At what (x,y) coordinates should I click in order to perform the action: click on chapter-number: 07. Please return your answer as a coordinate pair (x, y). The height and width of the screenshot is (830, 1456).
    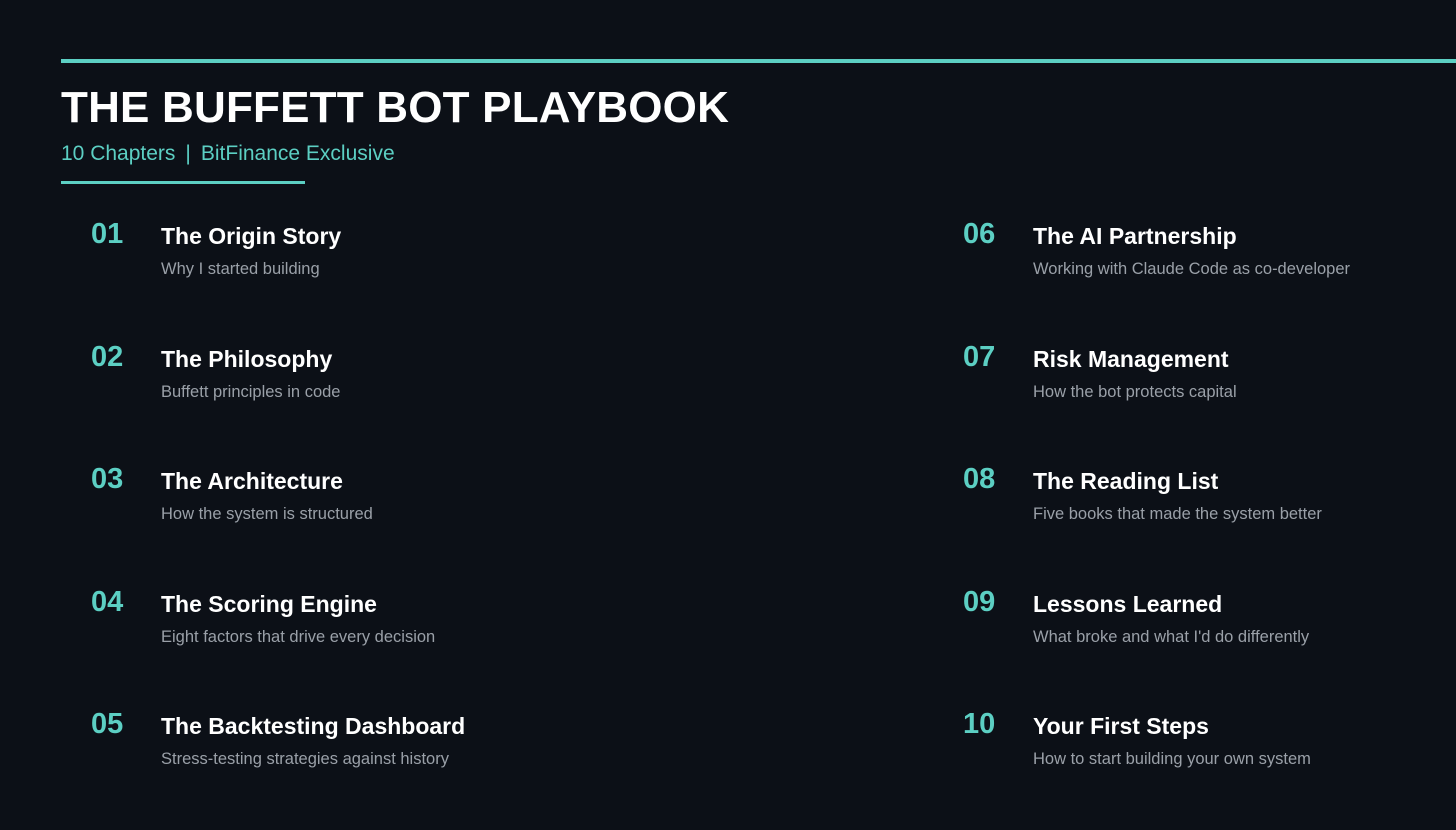
    Looking at the image, I should click on (979, 356).